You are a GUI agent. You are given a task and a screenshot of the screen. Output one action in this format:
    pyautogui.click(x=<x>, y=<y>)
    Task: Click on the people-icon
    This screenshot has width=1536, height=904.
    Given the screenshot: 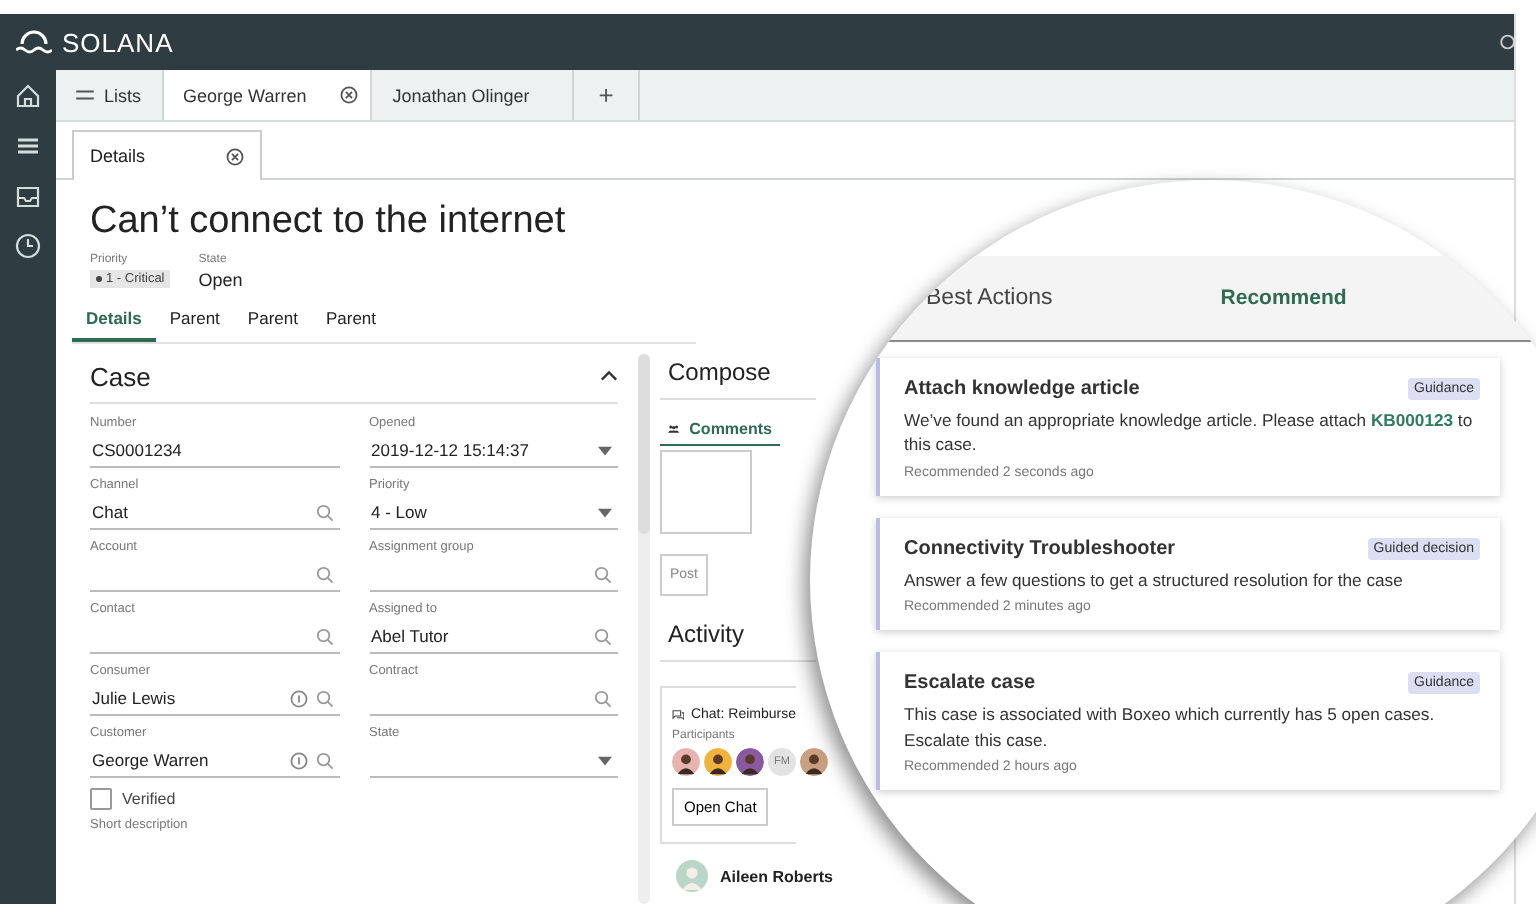 What is the action you would take?
    pyautogui.click(x=674, y=429)
    